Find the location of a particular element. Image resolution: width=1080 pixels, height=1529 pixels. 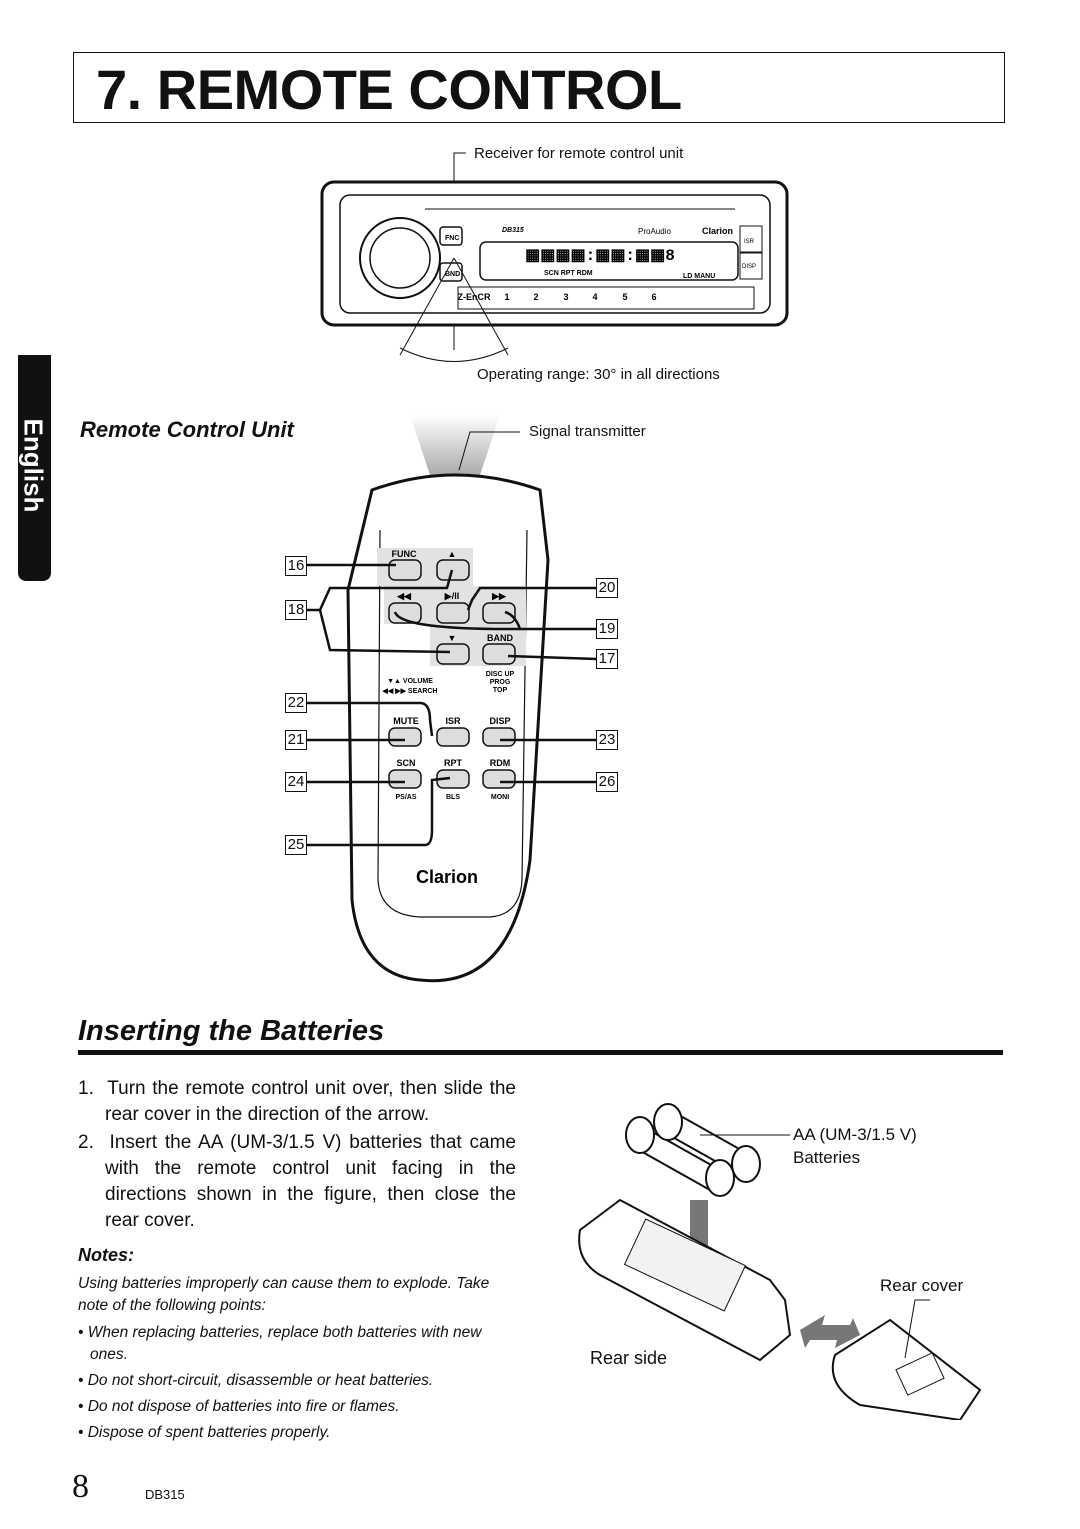

volume-label: ▼▲ VOLUME is located at coordinates (410, 681).